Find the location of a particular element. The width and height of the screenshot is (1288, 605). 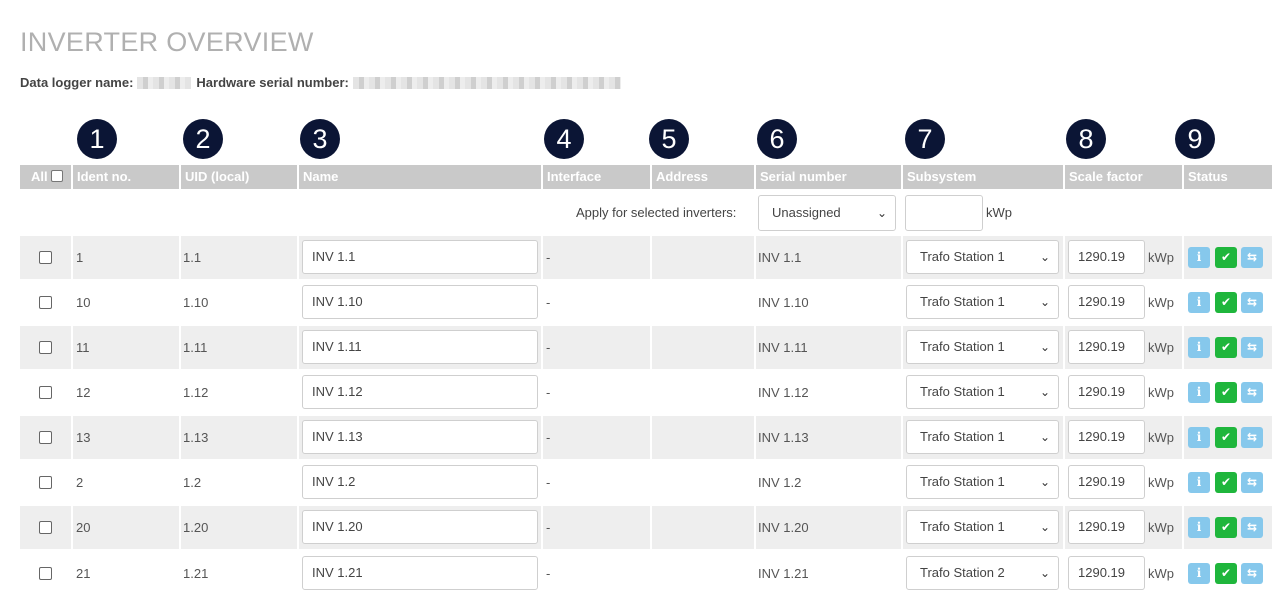

uid-local: 1.2 is located at coordinates (192, 482).